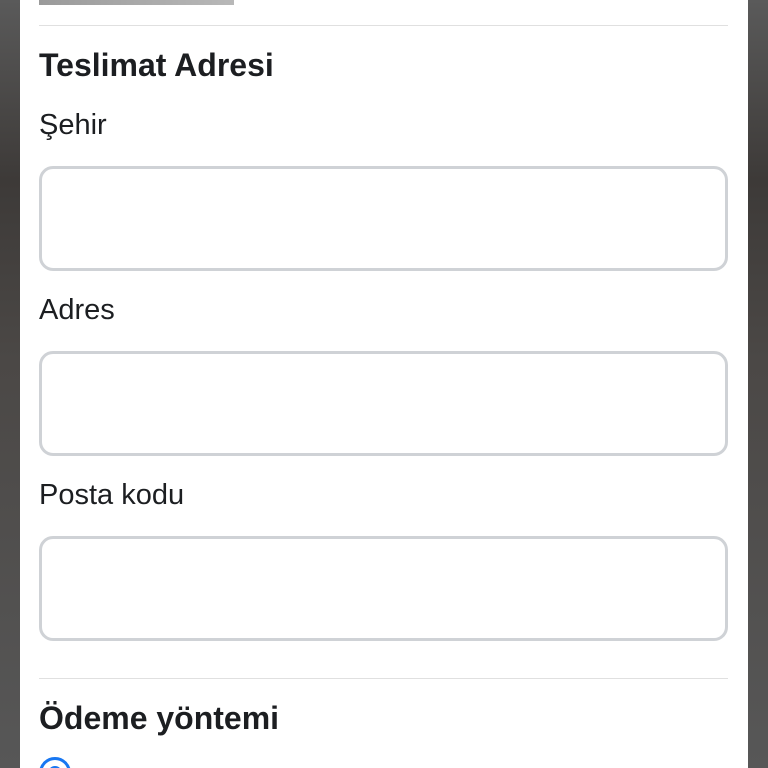 This screenshot has width=768, height=768. I want to click on payment-option-radio, so click(55, 762).